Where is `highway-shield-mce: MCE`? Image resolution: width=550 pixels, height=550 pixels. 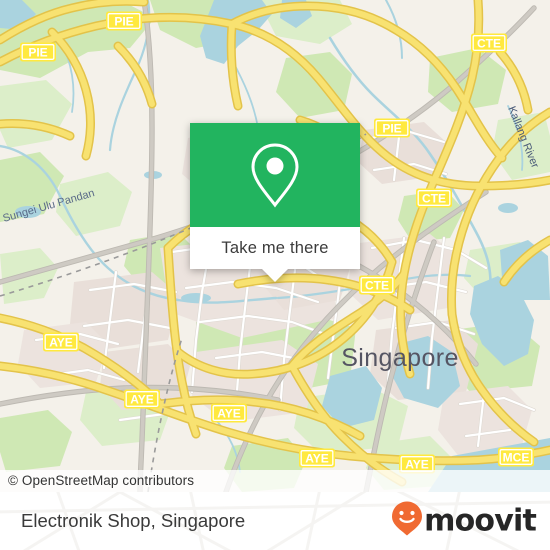 highway-shield-mce: MCE is located at coordinates (516, 457).